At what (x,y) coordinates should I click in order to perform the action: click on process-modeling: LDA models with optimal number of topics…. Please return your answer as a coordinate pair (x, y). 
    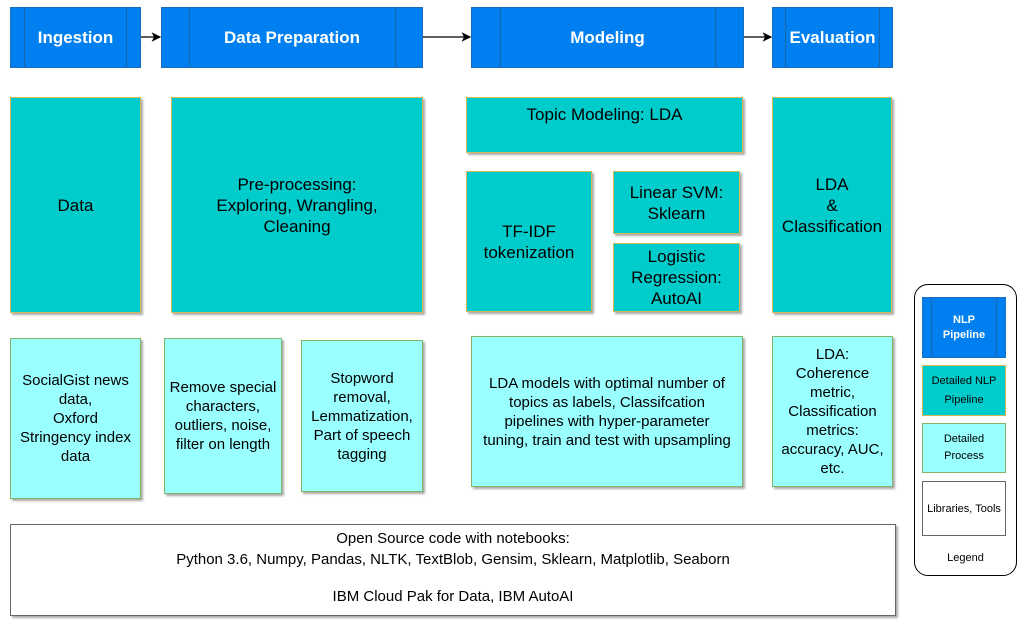
    Looking at the image, I should click on (607, 411).